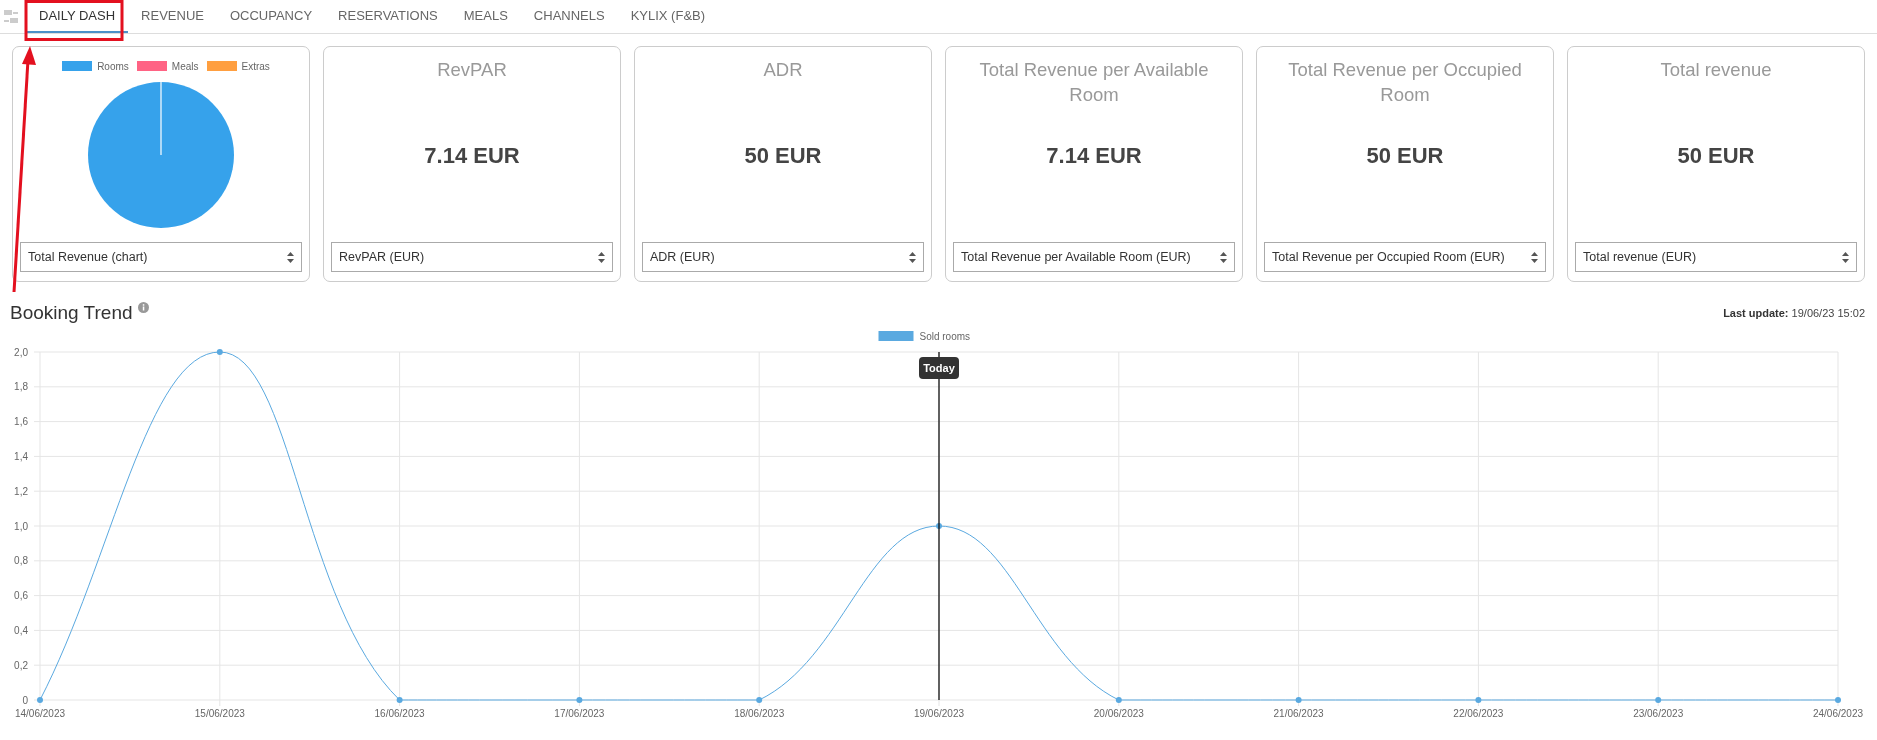 This screenshot has width=1877, height=740. Describe the element at coordinates (1716, 70) in the screenshot. I see `card-title: Total revenue` at that location.